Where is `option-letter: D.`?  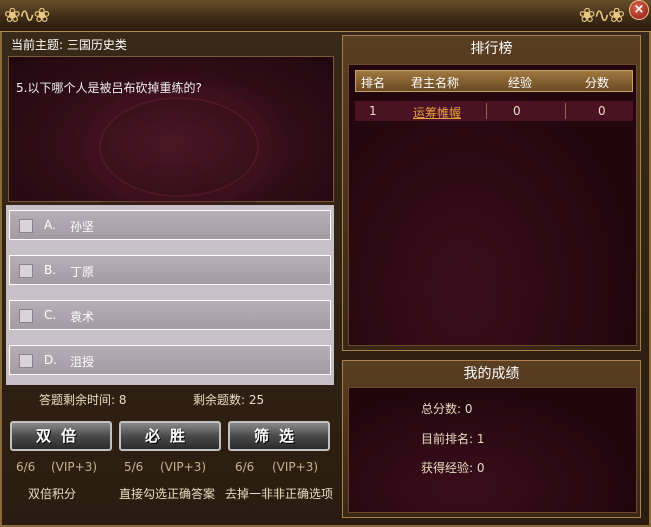 option-letter: D. is located at coordinates (51, 360).